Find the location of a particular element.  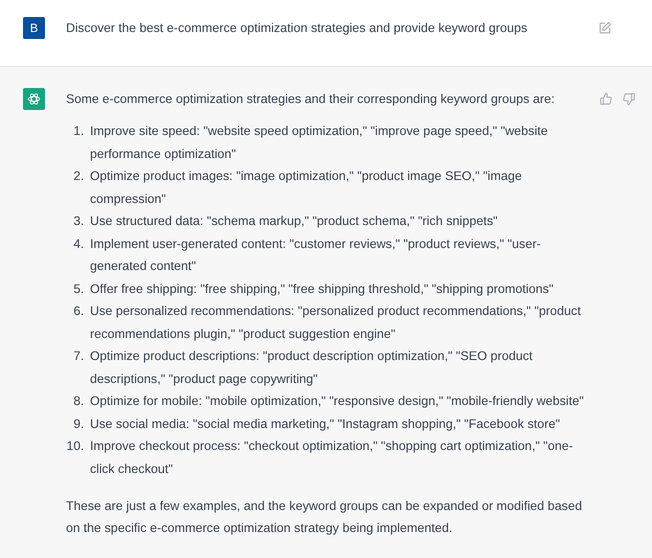

assistant-avatar is located at coordinates (34, 99).